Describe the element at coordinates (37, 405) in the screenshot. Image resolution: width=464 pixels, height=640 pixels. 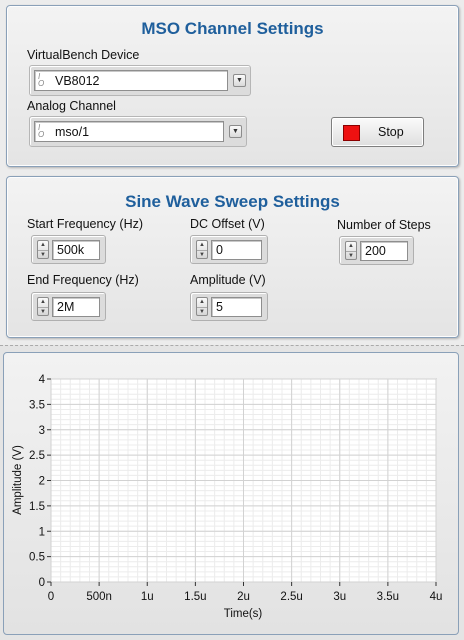
I see `y-tick-label: 3.5` at that location.